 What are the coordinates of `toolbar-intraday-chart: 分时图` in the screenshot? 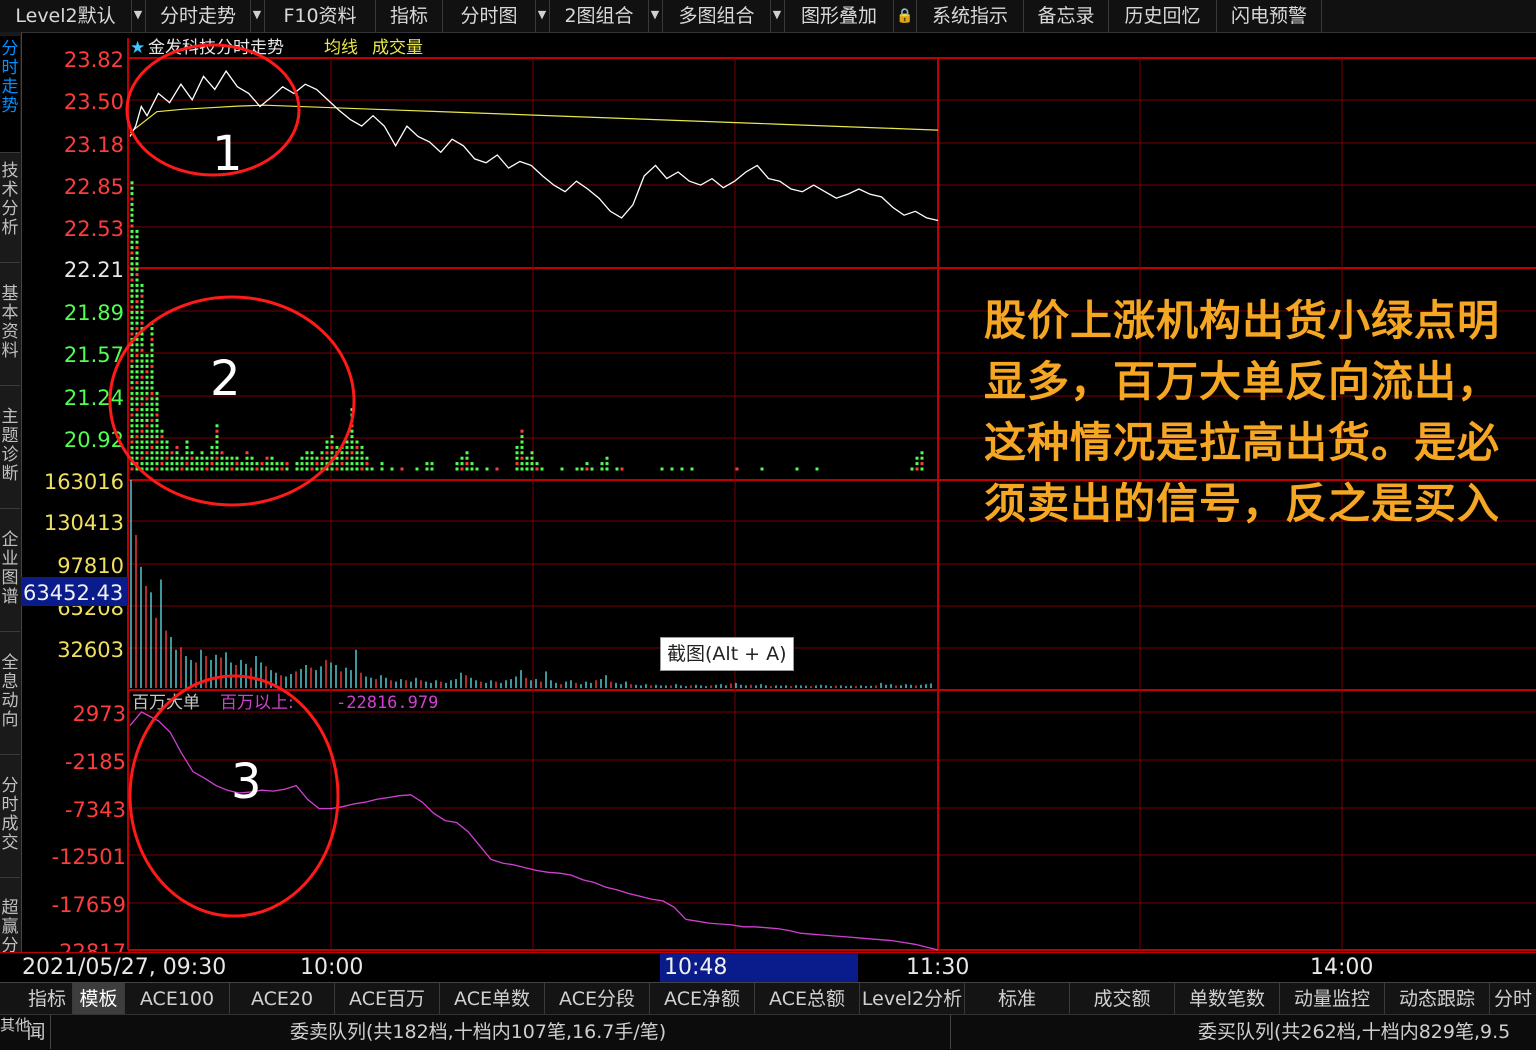 It's located at (489, 16).